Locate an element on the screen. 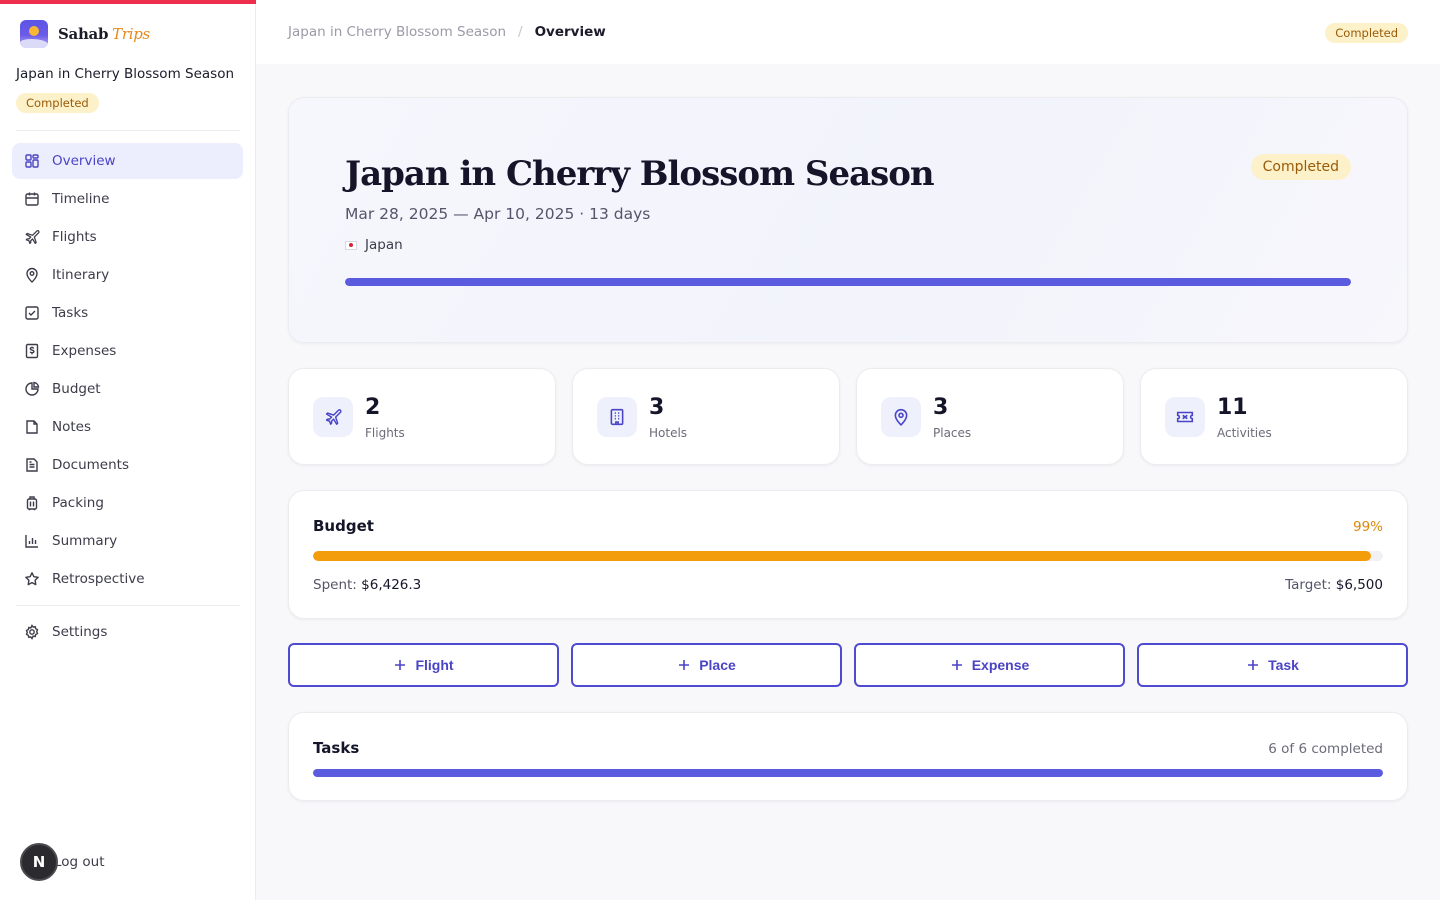 The height and width of the screenshot is (900, 1440). page-title: Japan in Cherry Blossom Season is located at coordinates (640, 174).